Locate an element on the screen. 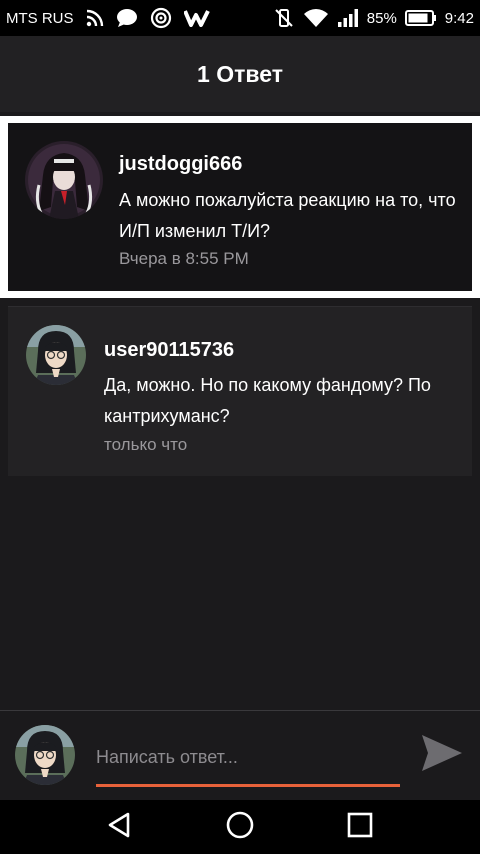  target-icon is located at coordinates (161, 18).